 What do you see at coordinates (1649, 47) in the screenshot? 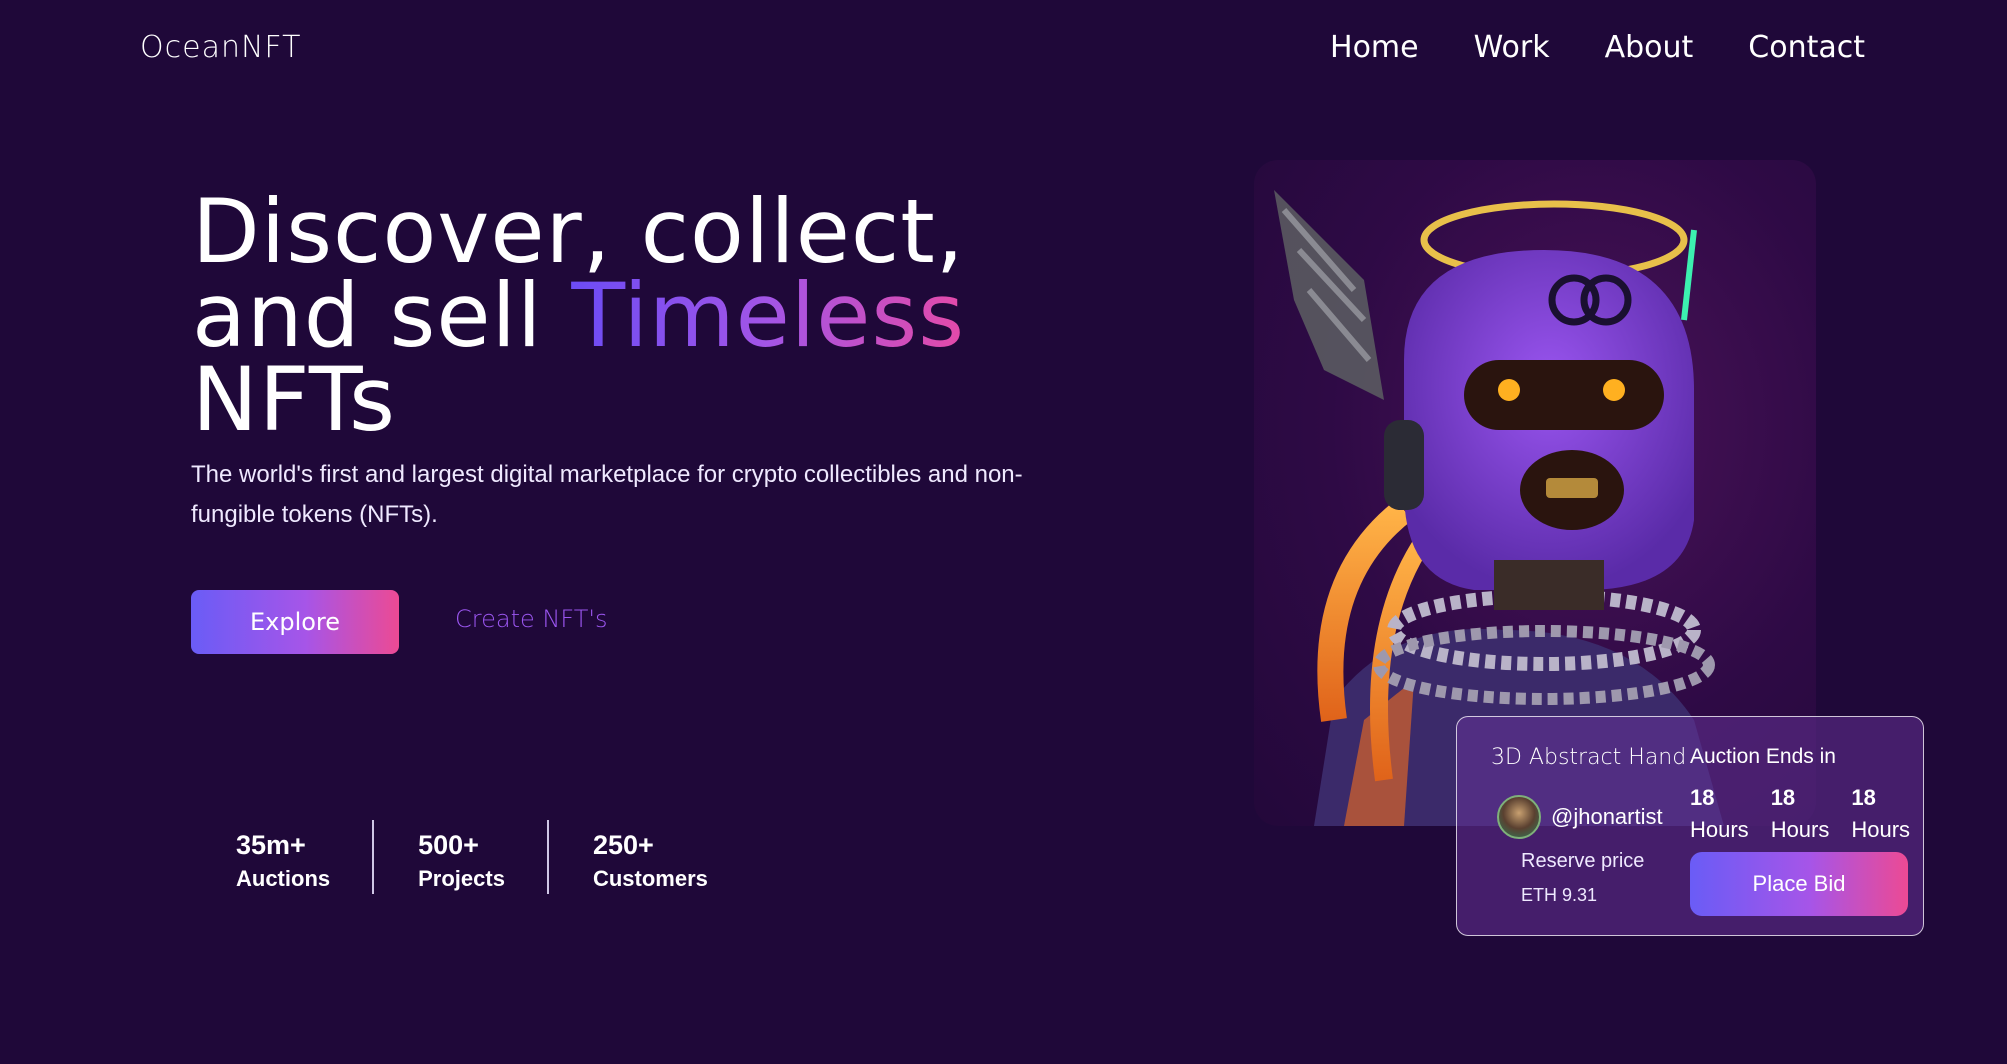
I see `nav-about: About` at bounding box center [1649, 47].